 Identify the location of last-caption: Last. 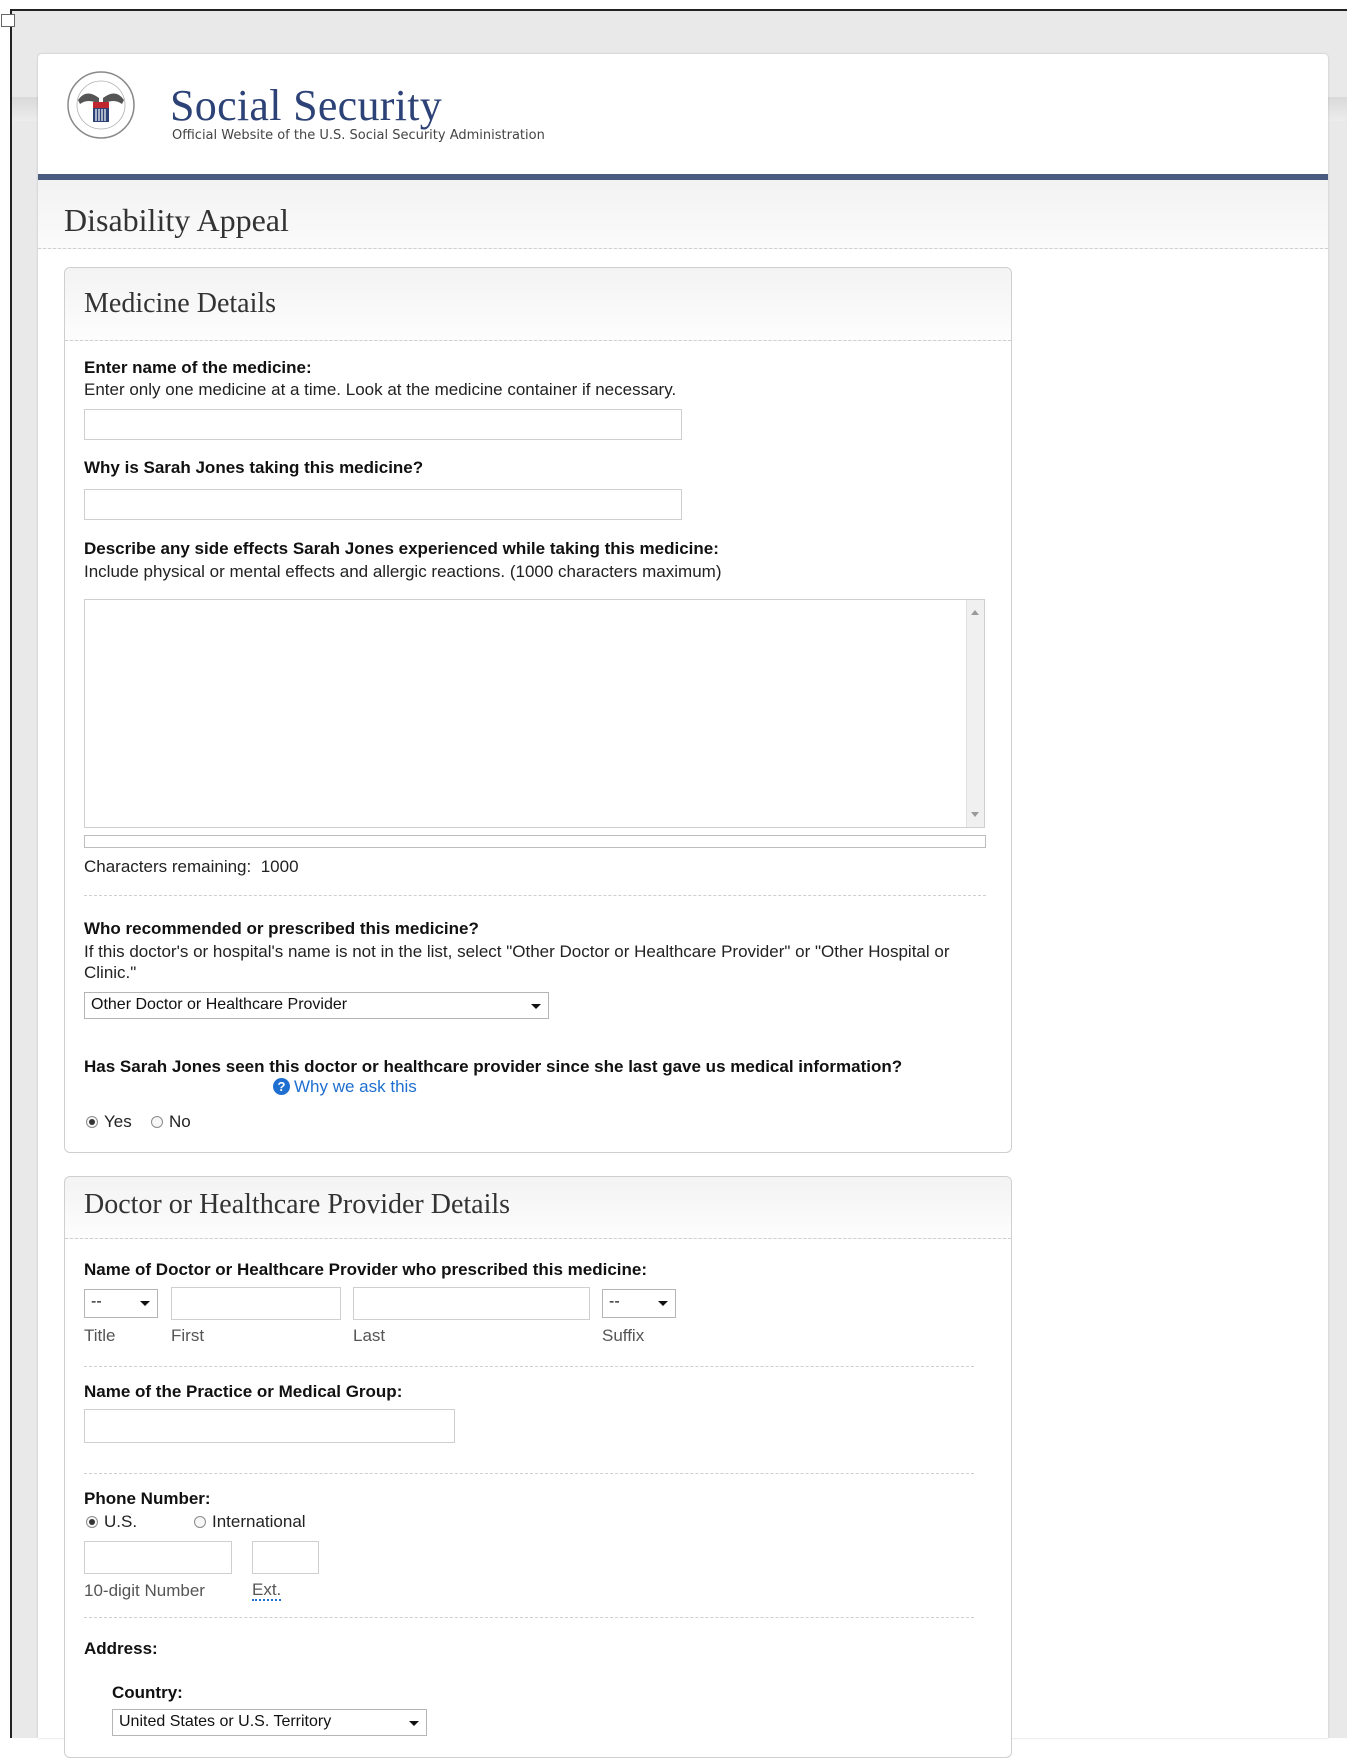
(369, 1335).